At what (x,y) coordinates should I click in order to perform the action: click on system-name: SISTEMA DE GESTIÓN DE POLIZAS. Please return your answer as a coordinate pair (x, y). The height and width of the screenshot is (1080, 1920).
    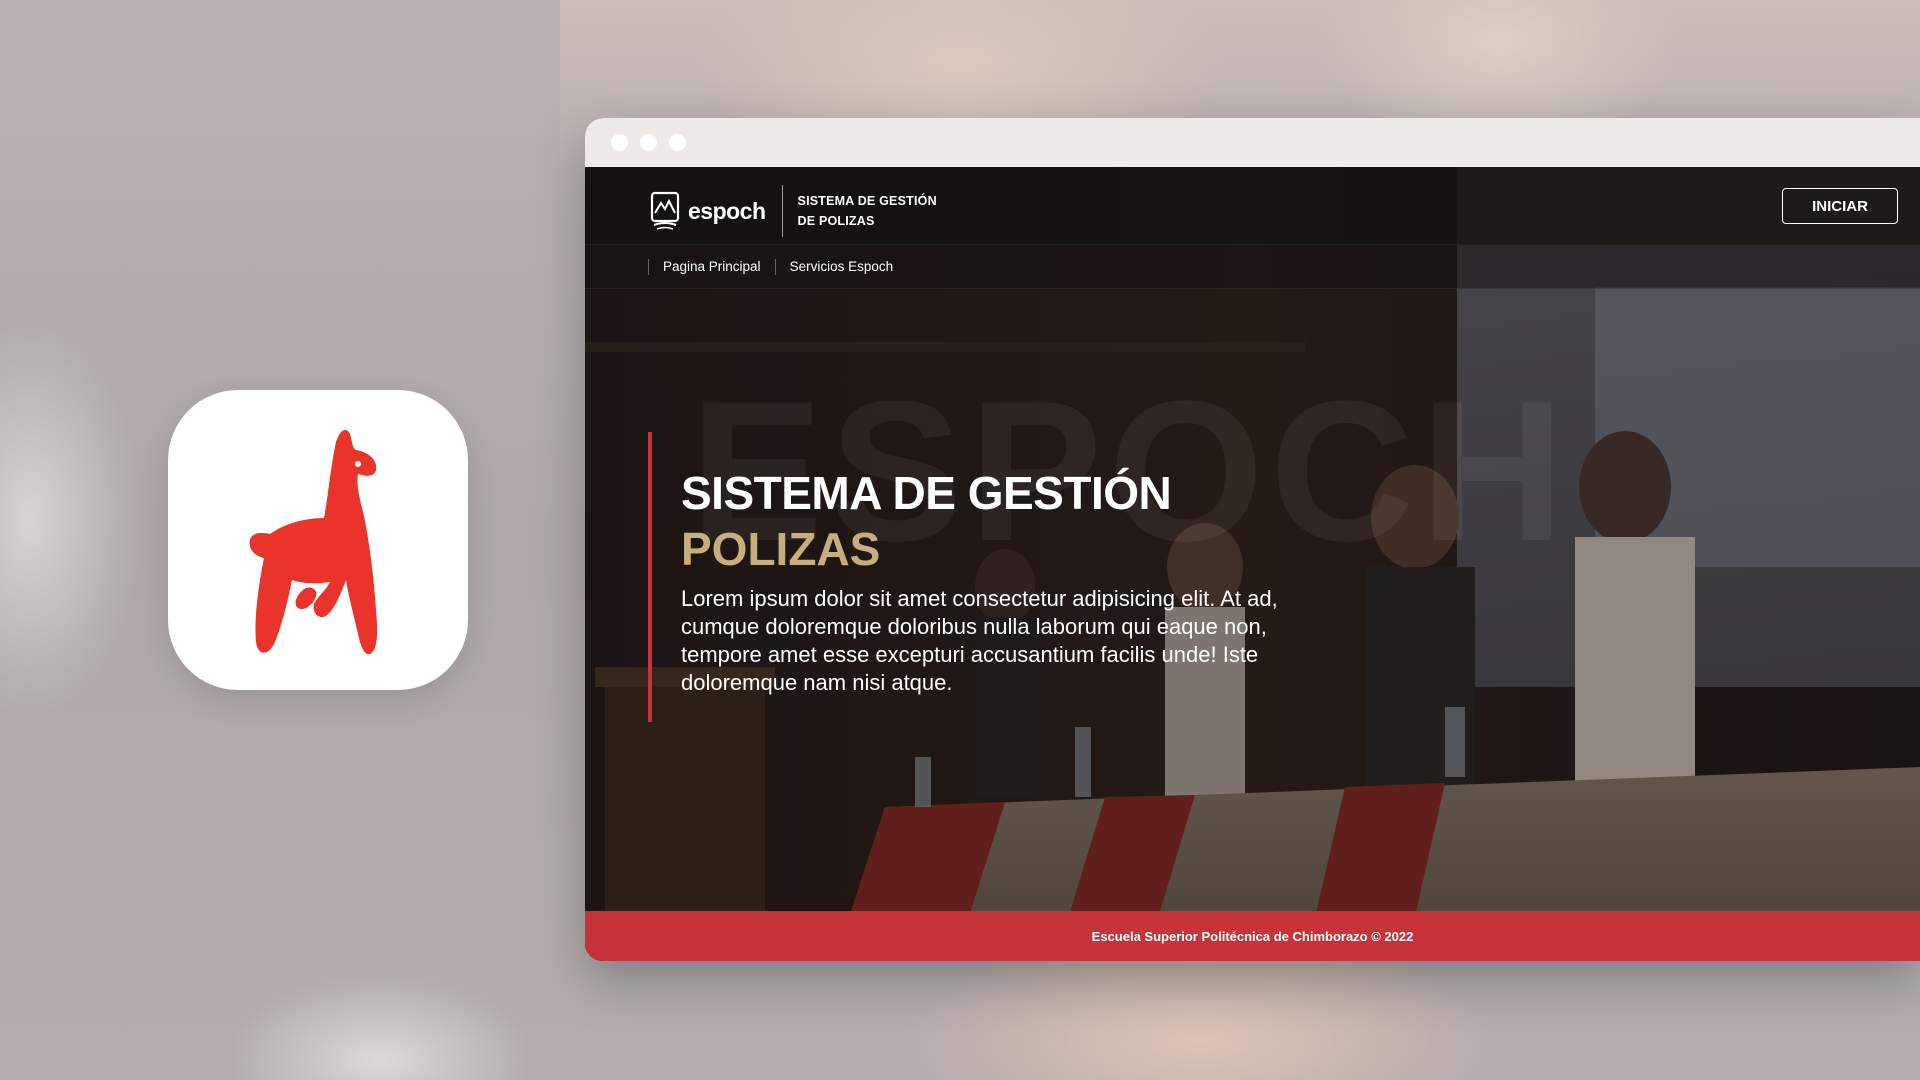
    Looking at the image, I should click on (867, 211).